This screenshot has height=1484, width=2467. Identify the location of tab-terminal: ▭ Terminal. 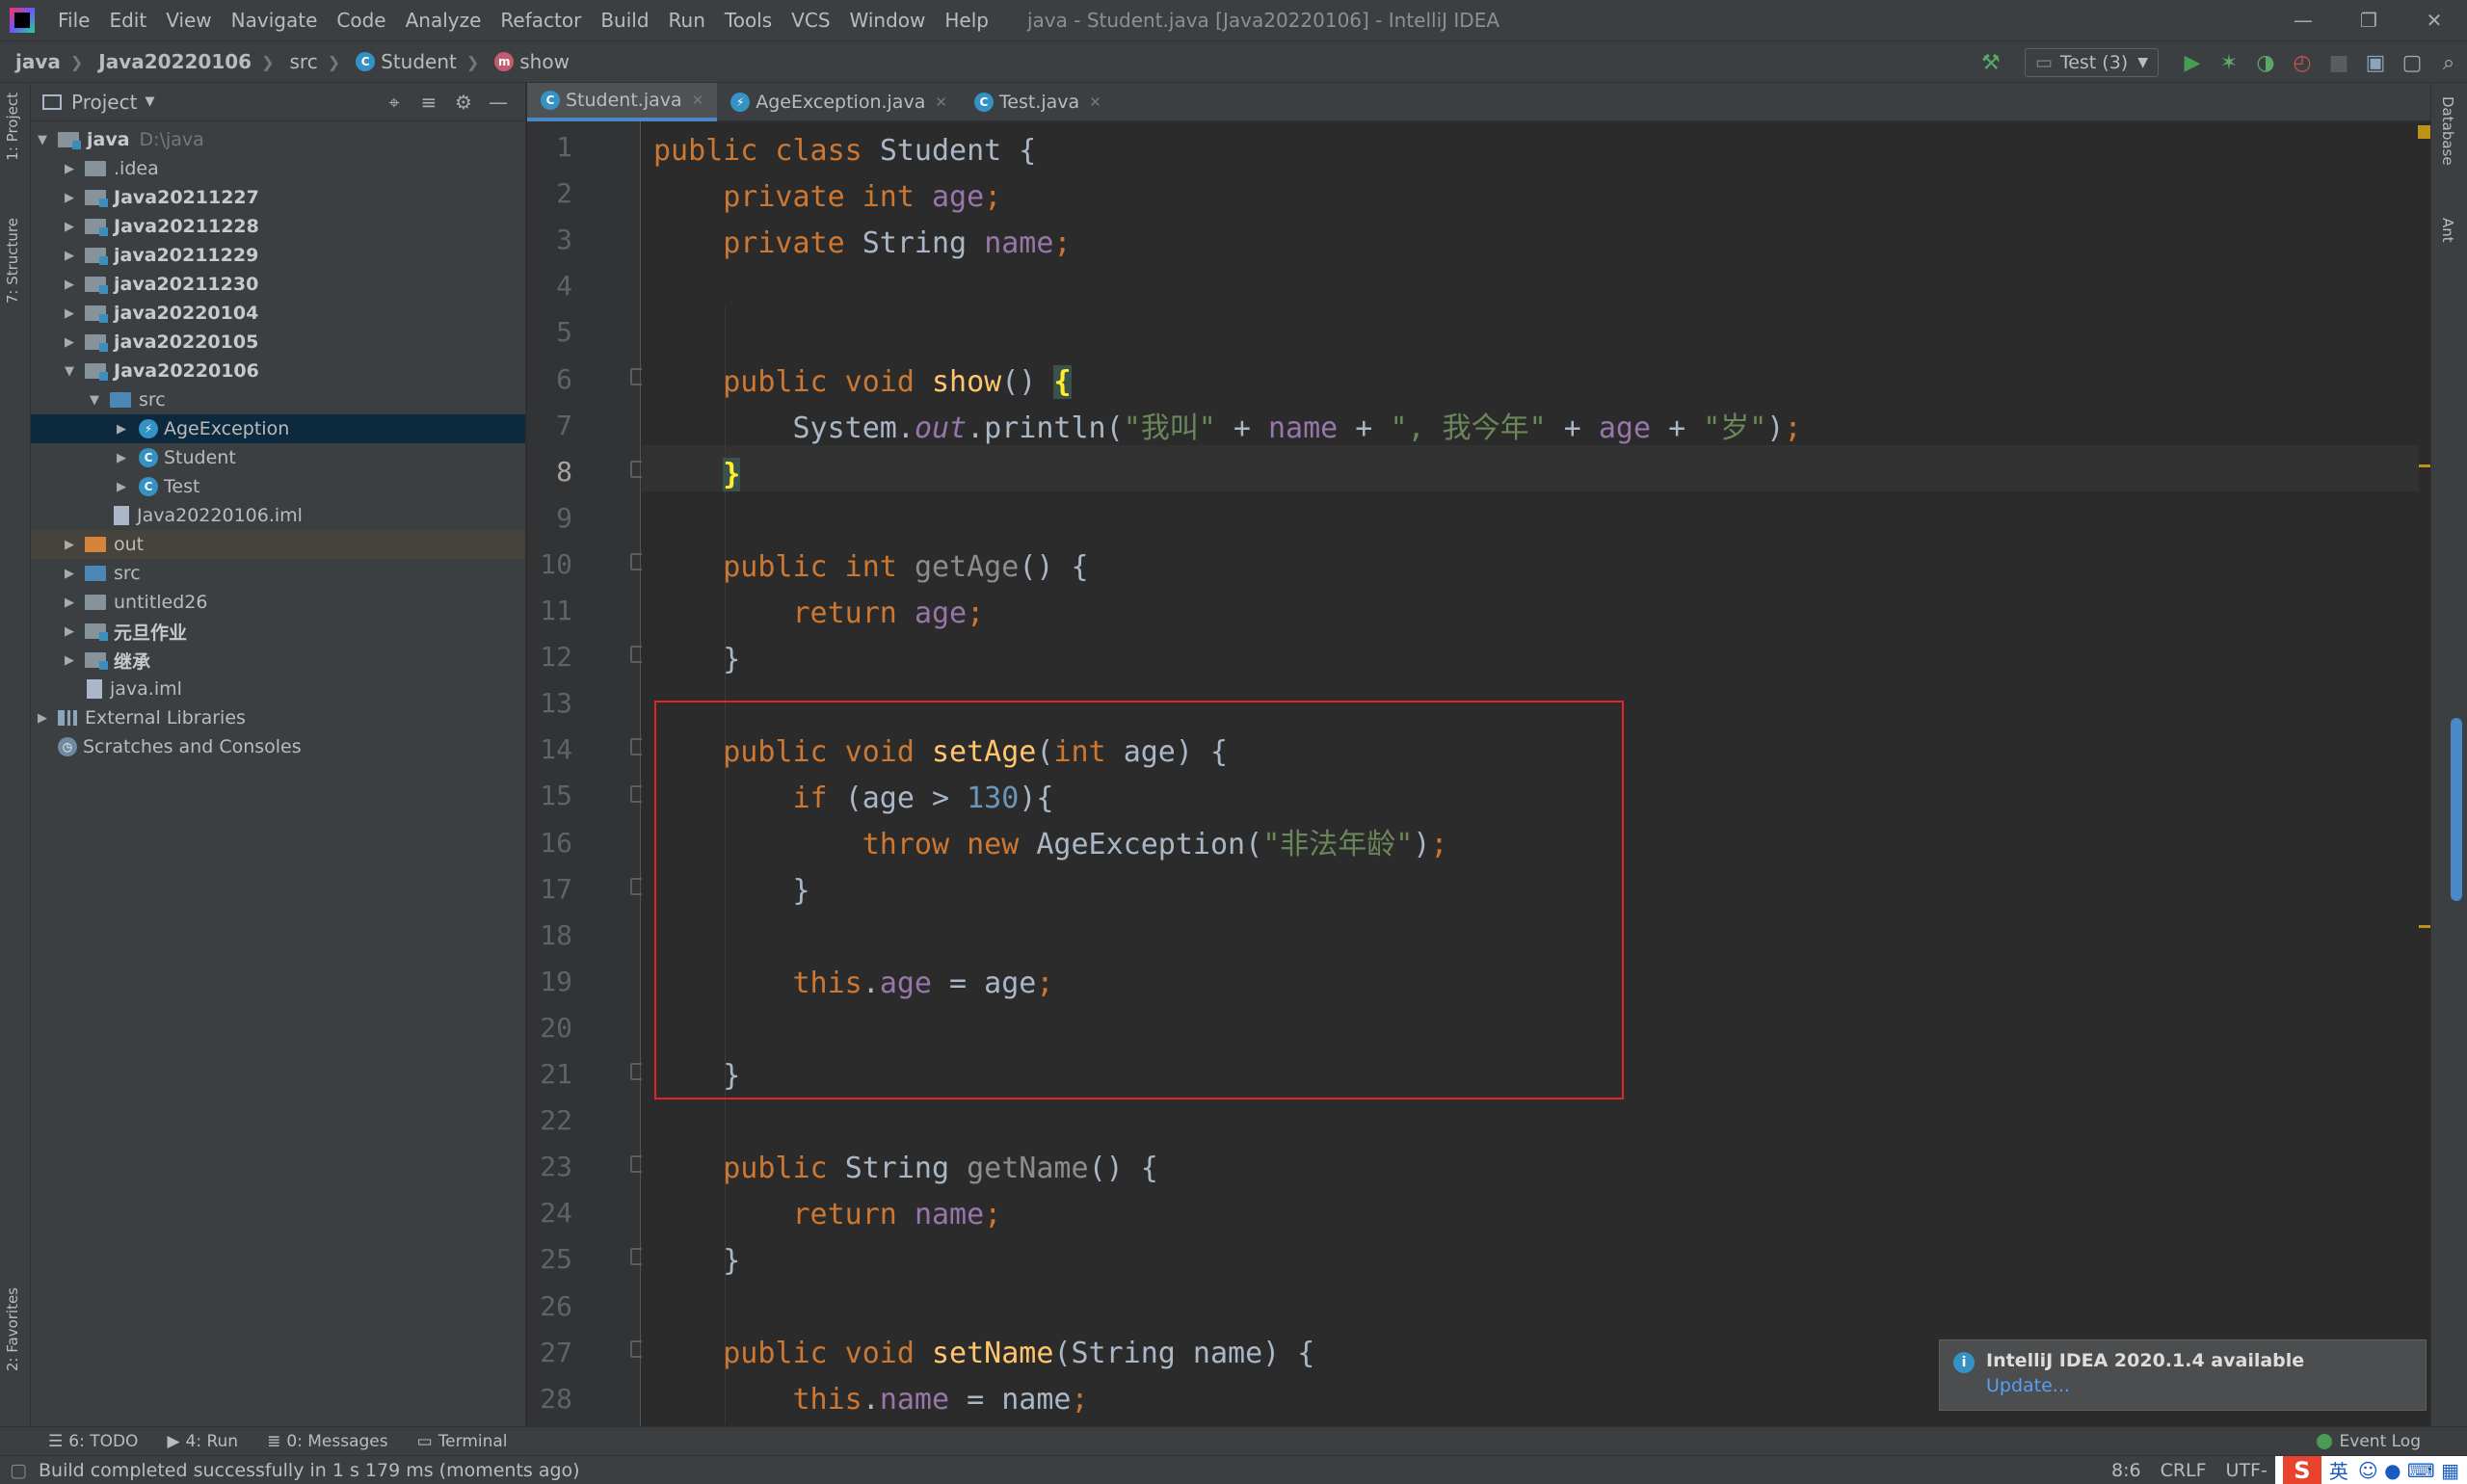
(448, 1441).